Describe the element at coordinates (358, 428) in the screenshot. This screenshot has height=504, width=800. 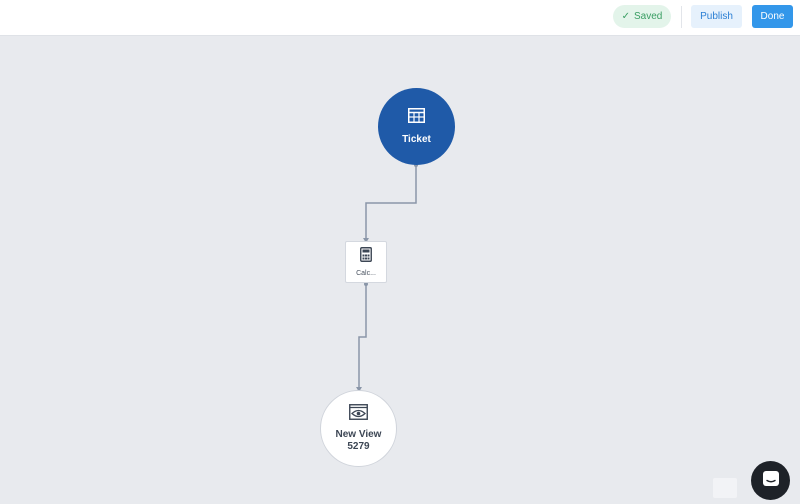
I see `node-new-view: New View 5279` at that location.